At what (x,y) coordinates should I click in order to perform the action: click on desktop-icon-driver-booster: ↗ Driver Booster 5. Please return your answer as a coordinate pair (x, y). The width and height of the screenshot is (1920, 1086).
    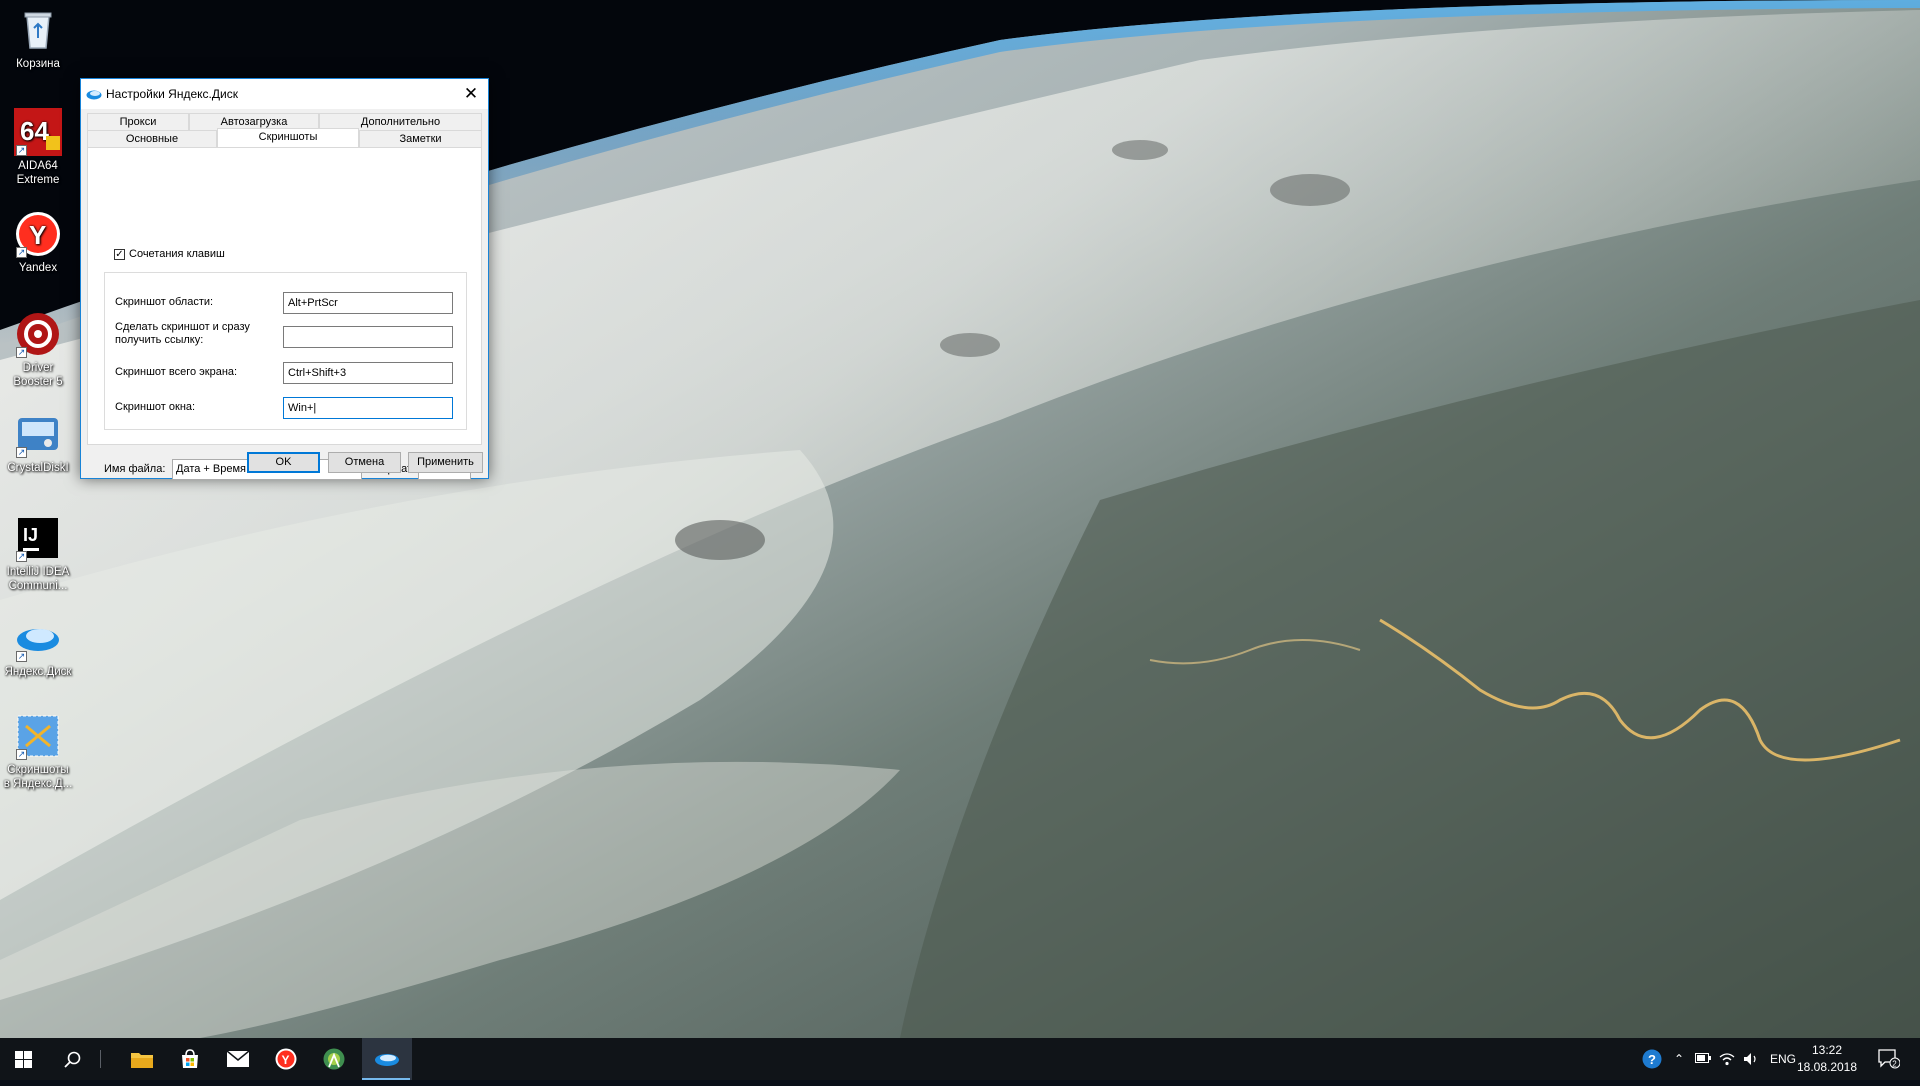
    Looking at the image, I should click on (38, 349).